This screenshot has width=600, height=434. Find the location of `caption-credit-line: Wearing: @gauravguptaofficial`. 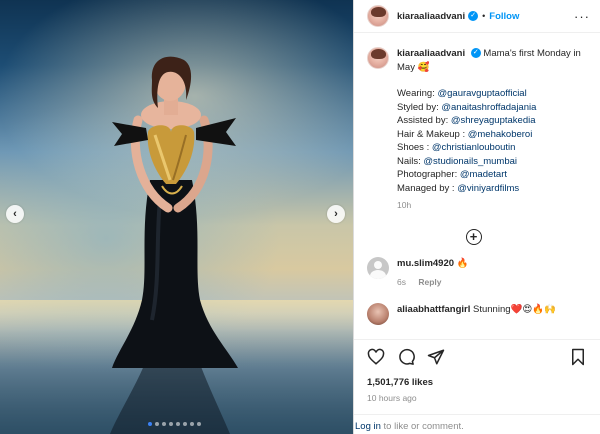

caption-credit-line: Wearing: @gauravguptaofficial is located at coordinates (493, 94).